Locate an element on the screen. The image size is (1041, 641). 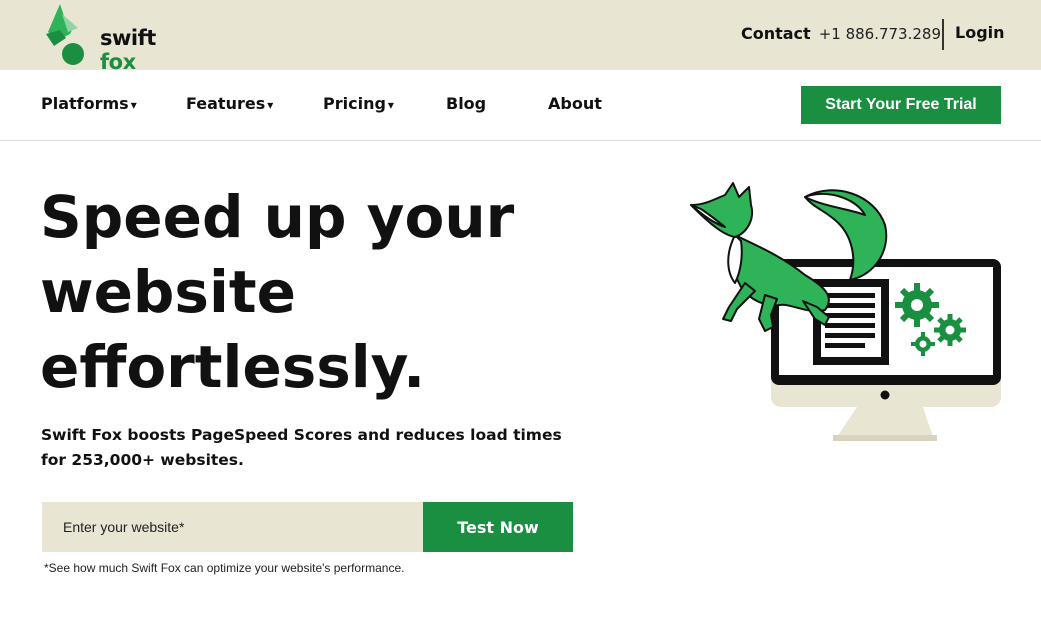
nav-item-platforms: Platforms ▾ is located at coordinates (89, 103).